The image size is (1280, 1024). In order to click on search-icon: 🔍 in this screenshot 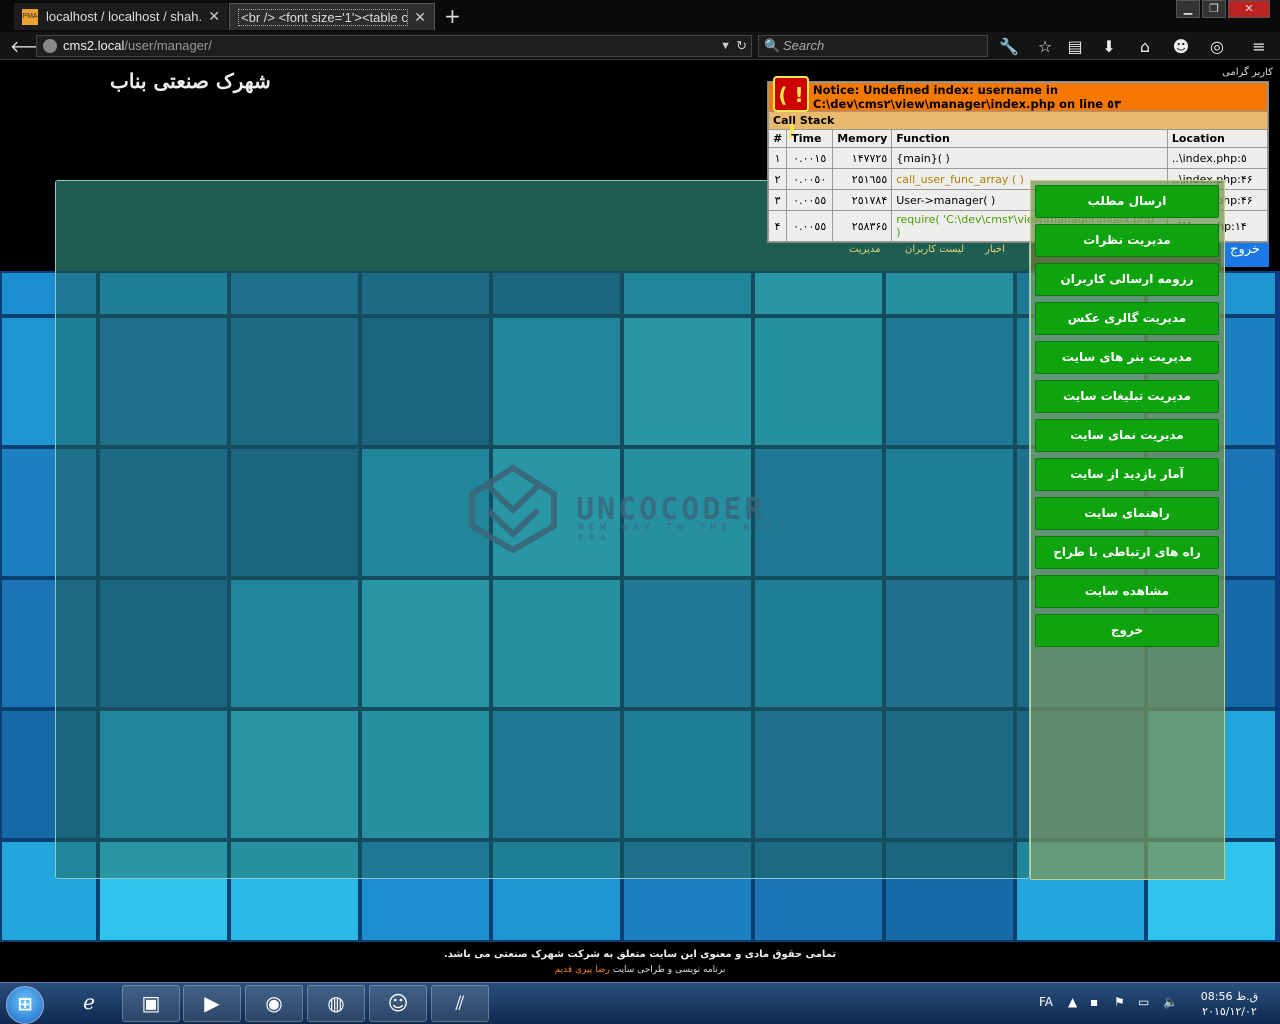, I will do `click(772, 45)`.